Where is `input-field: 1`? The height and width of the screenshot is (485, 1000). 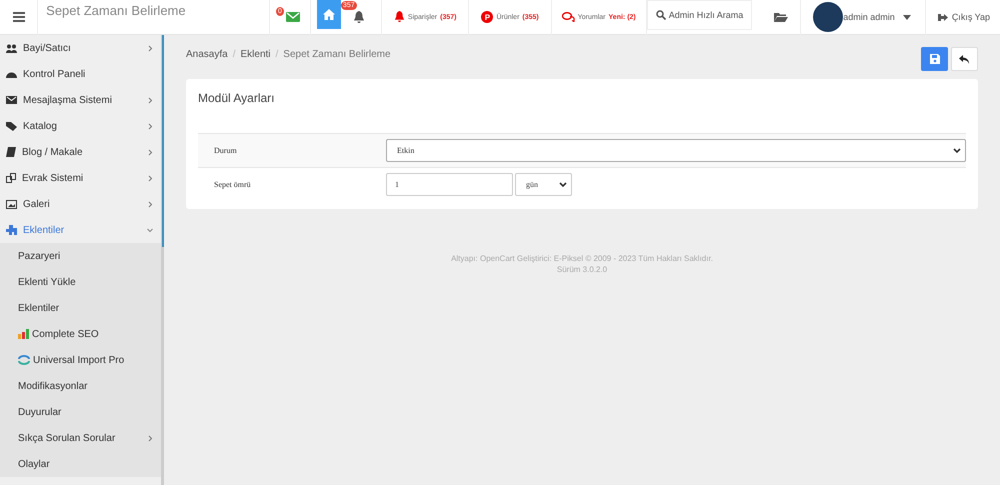
input-field: 1 is located at coordinates (449, 184).